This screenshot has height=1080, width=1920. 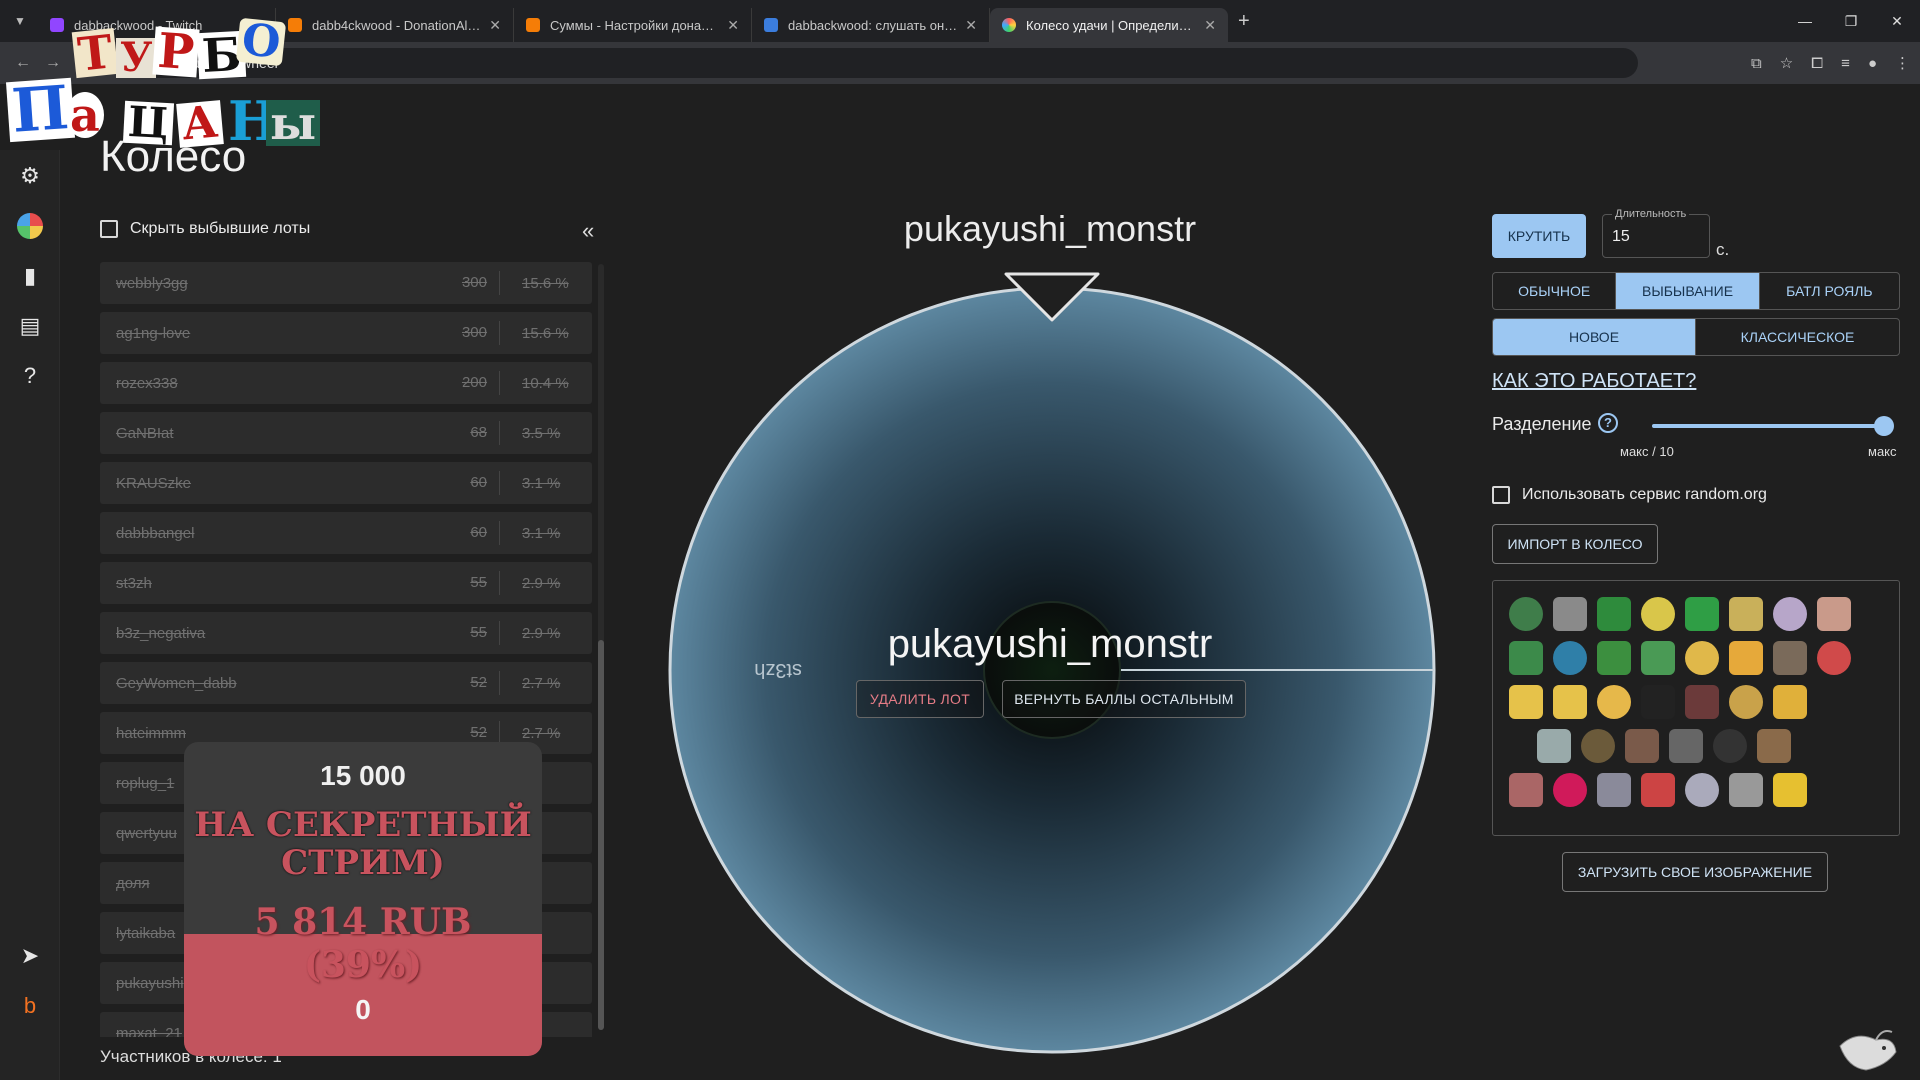 What do you see at coordinates (1555, 291) in the screenshot?
I see `mode-normal-tab: ОБЫЧНОЕ` at bounding box center [1555, 291].